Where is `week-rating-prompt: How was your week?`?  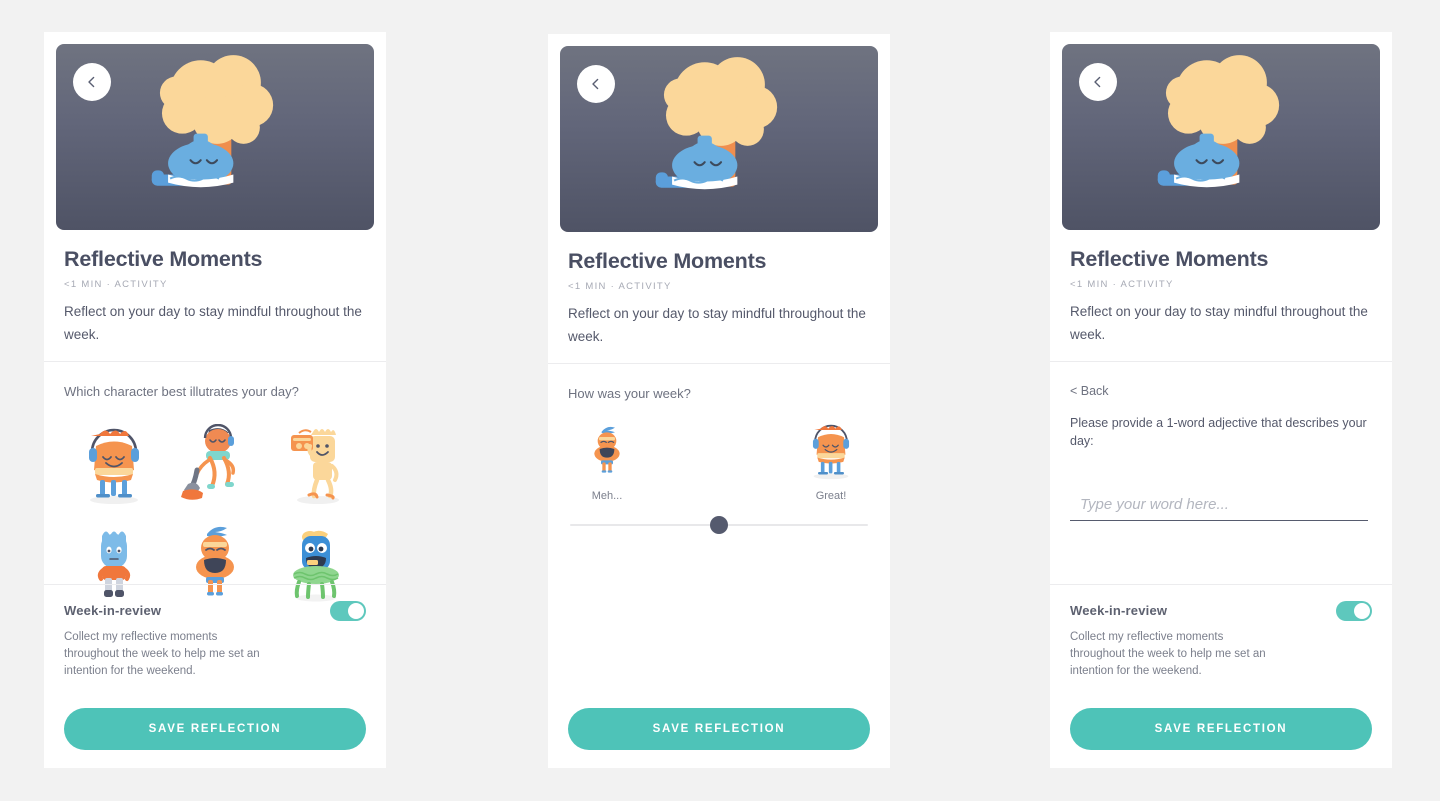
week-rating-prompt: How was your week? is located at coordinates (629, 394).